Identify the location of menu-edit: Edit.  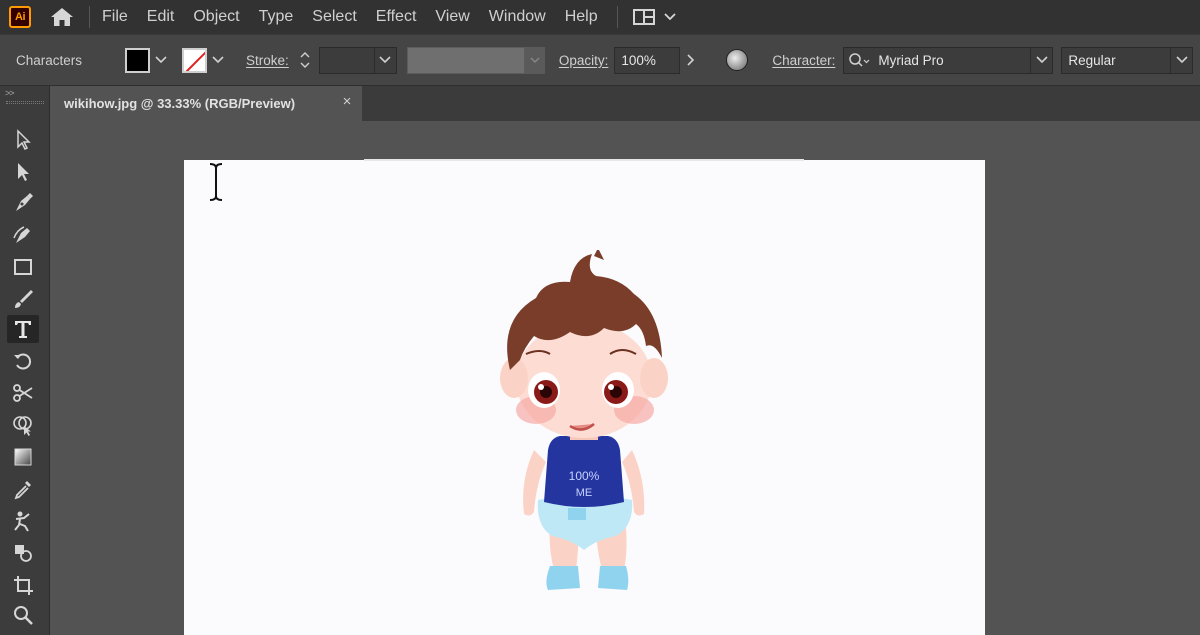
(161, 17).